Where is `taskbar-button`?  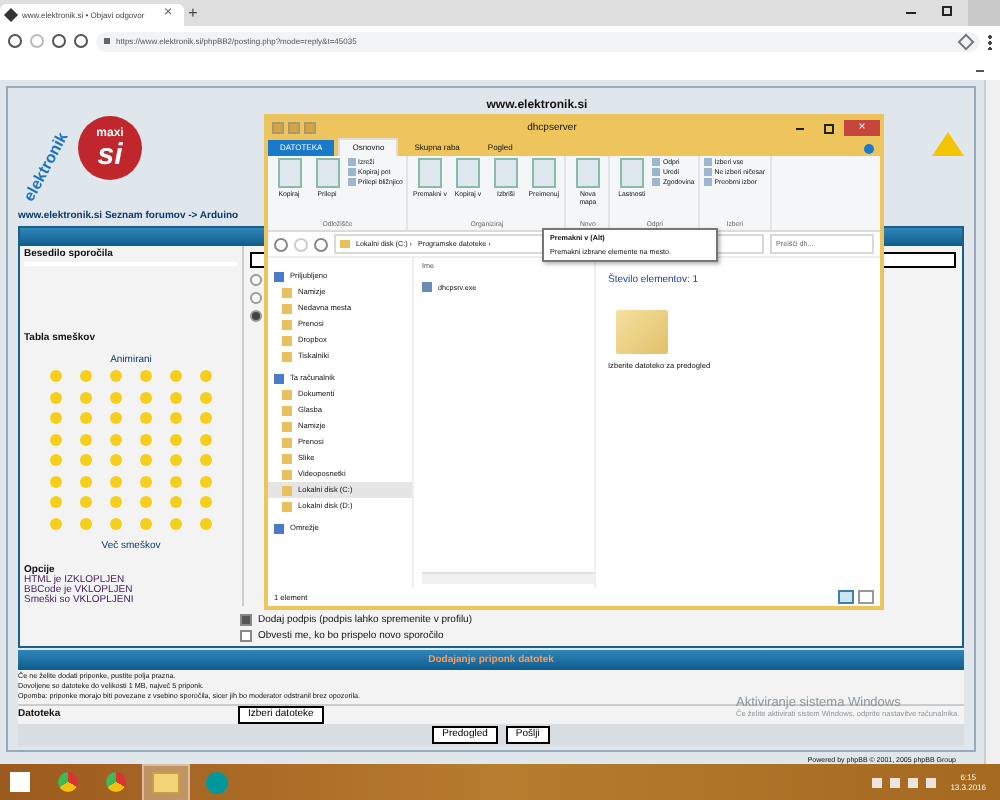
taskbar-button is located at coordinates (166, 781).